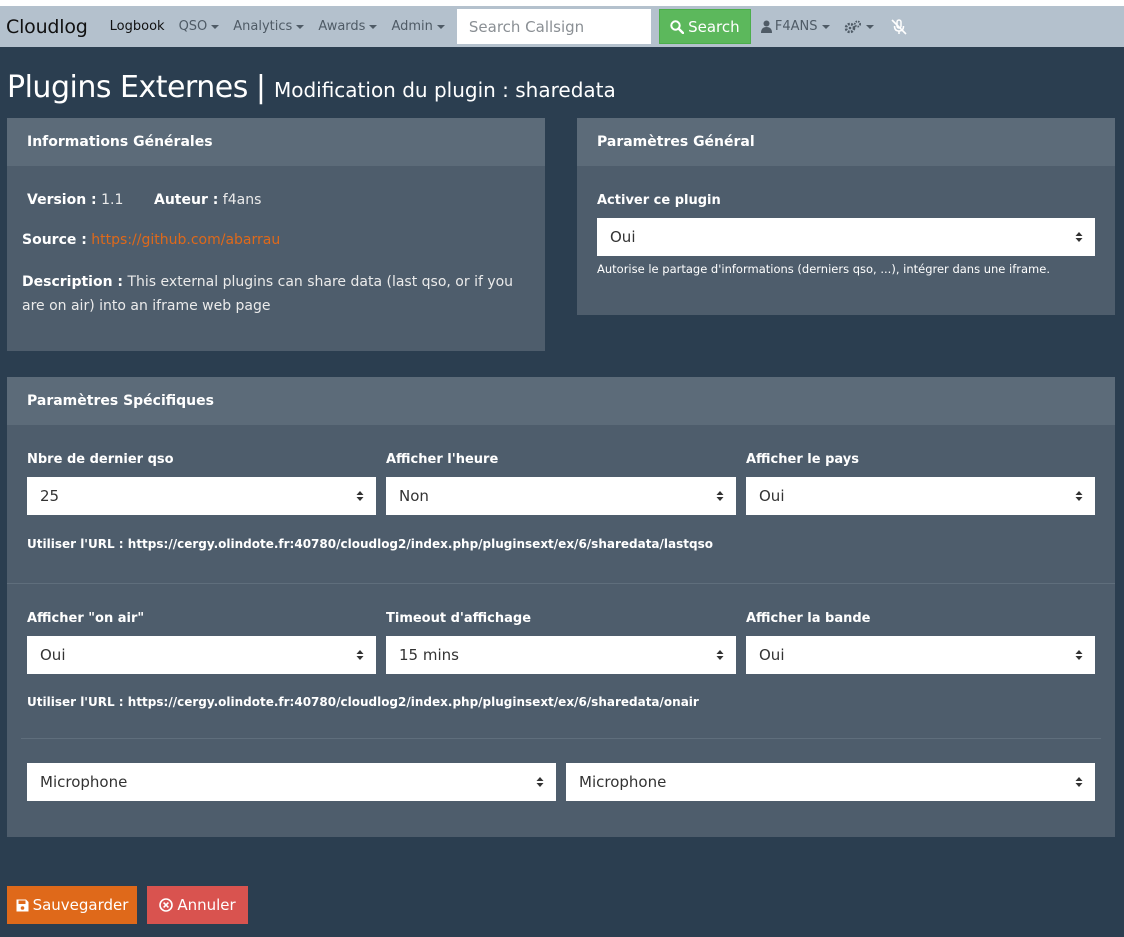 This screenshot has height=937, width=1124. Describe the element at coordinates (242, 200) in the screenshot. I see `author-value: f4ans` at that location.